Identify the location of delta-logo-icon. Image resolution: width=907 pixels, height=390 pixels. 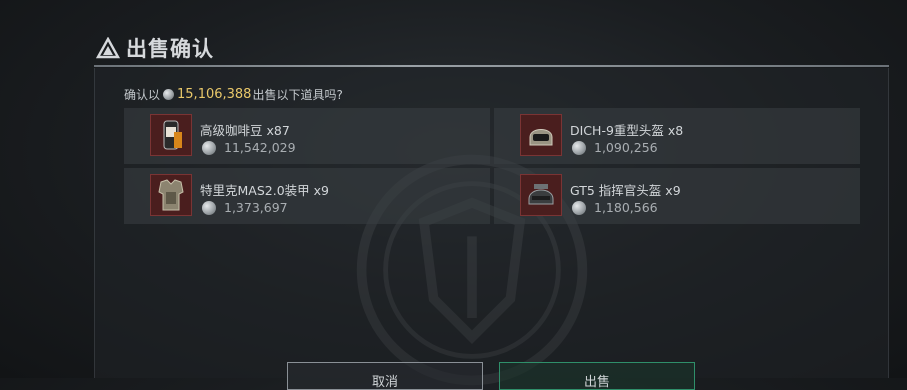
(108, 48).